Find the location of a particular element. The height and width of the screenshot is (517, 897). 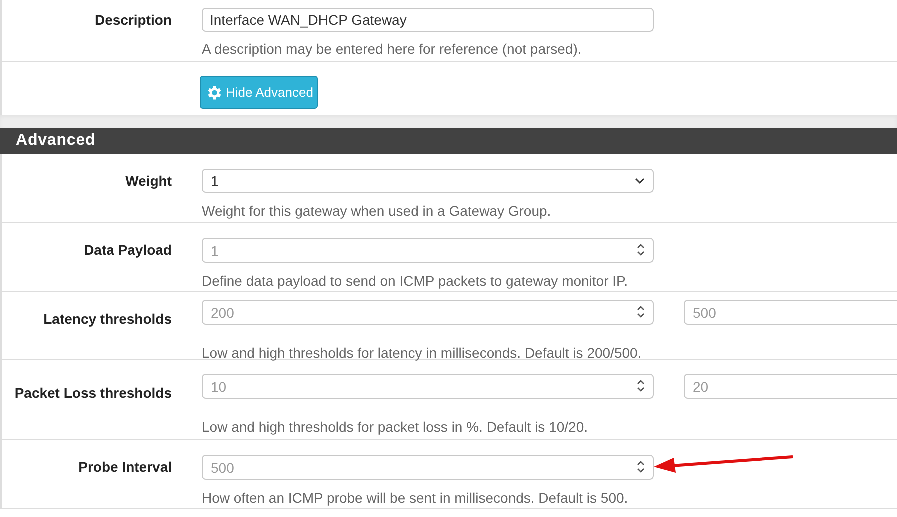

select-field: 1 is located at coordinates (428, 181).